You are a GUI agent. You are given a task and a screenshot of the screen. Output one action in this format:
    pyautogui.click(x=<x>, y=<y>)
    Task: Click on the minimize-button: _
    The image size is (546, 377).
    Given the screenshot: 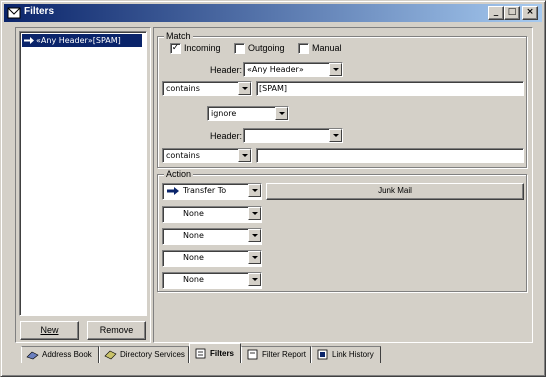 What is the action you would take?
    pyautogui.click(x=496, y=13)
    